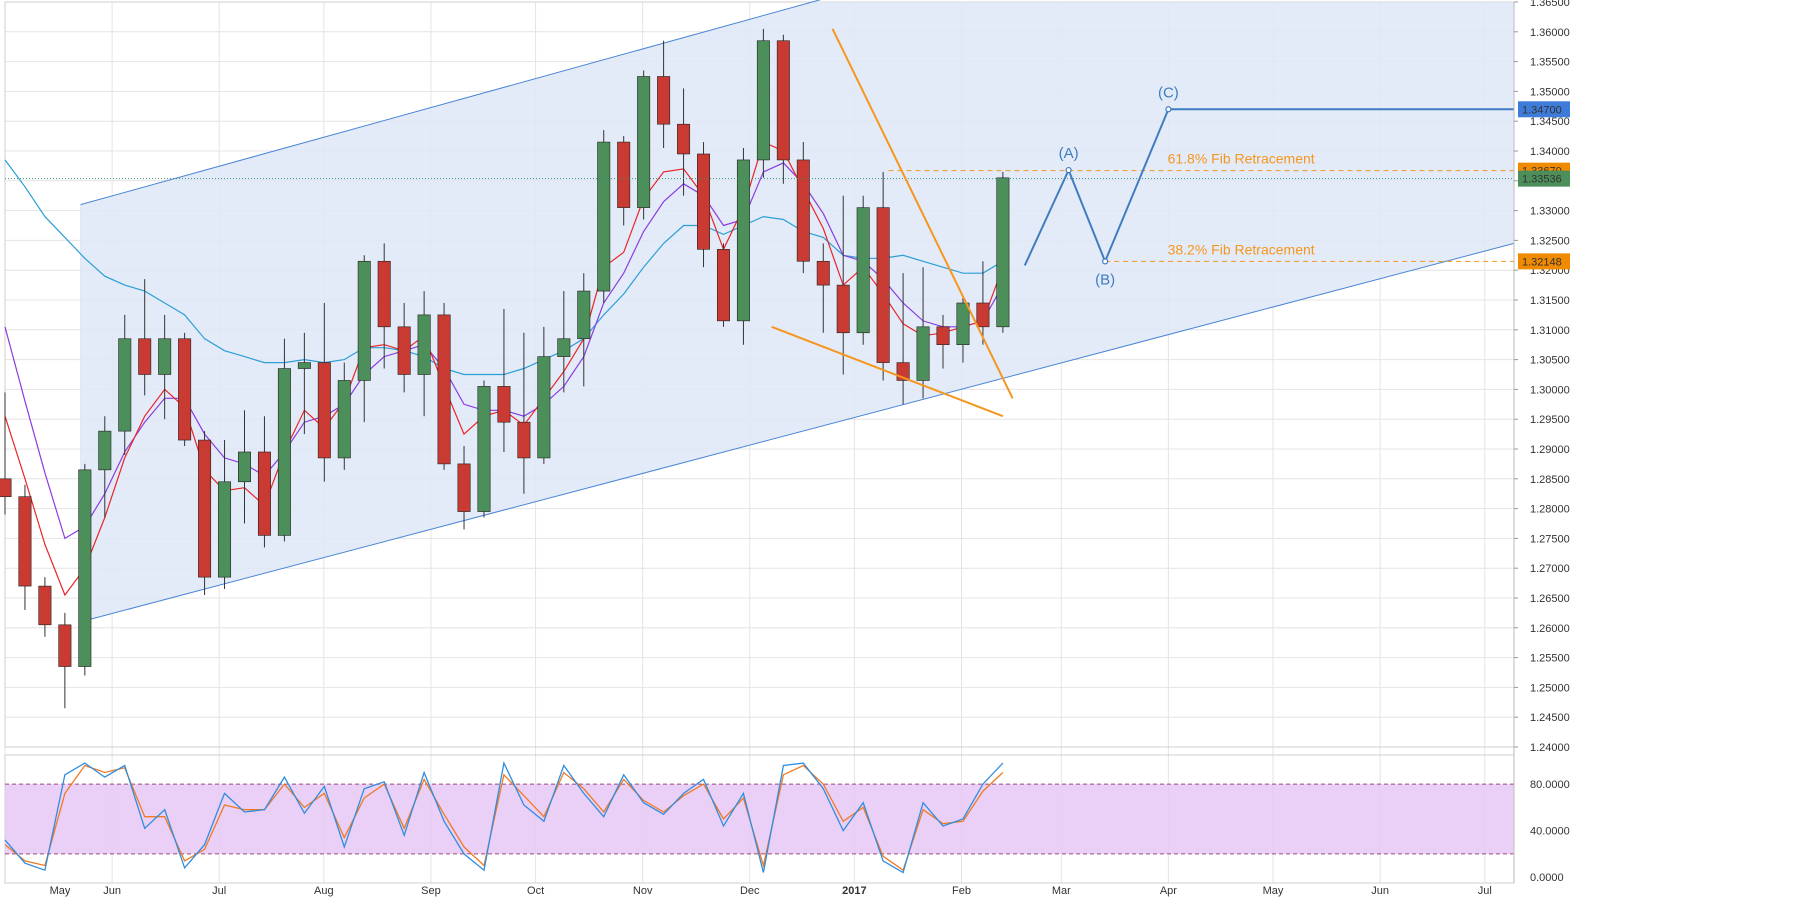 The image size is (1820, 904). I want to click on y-tick-label: 1.28000, so click(1550, 510).